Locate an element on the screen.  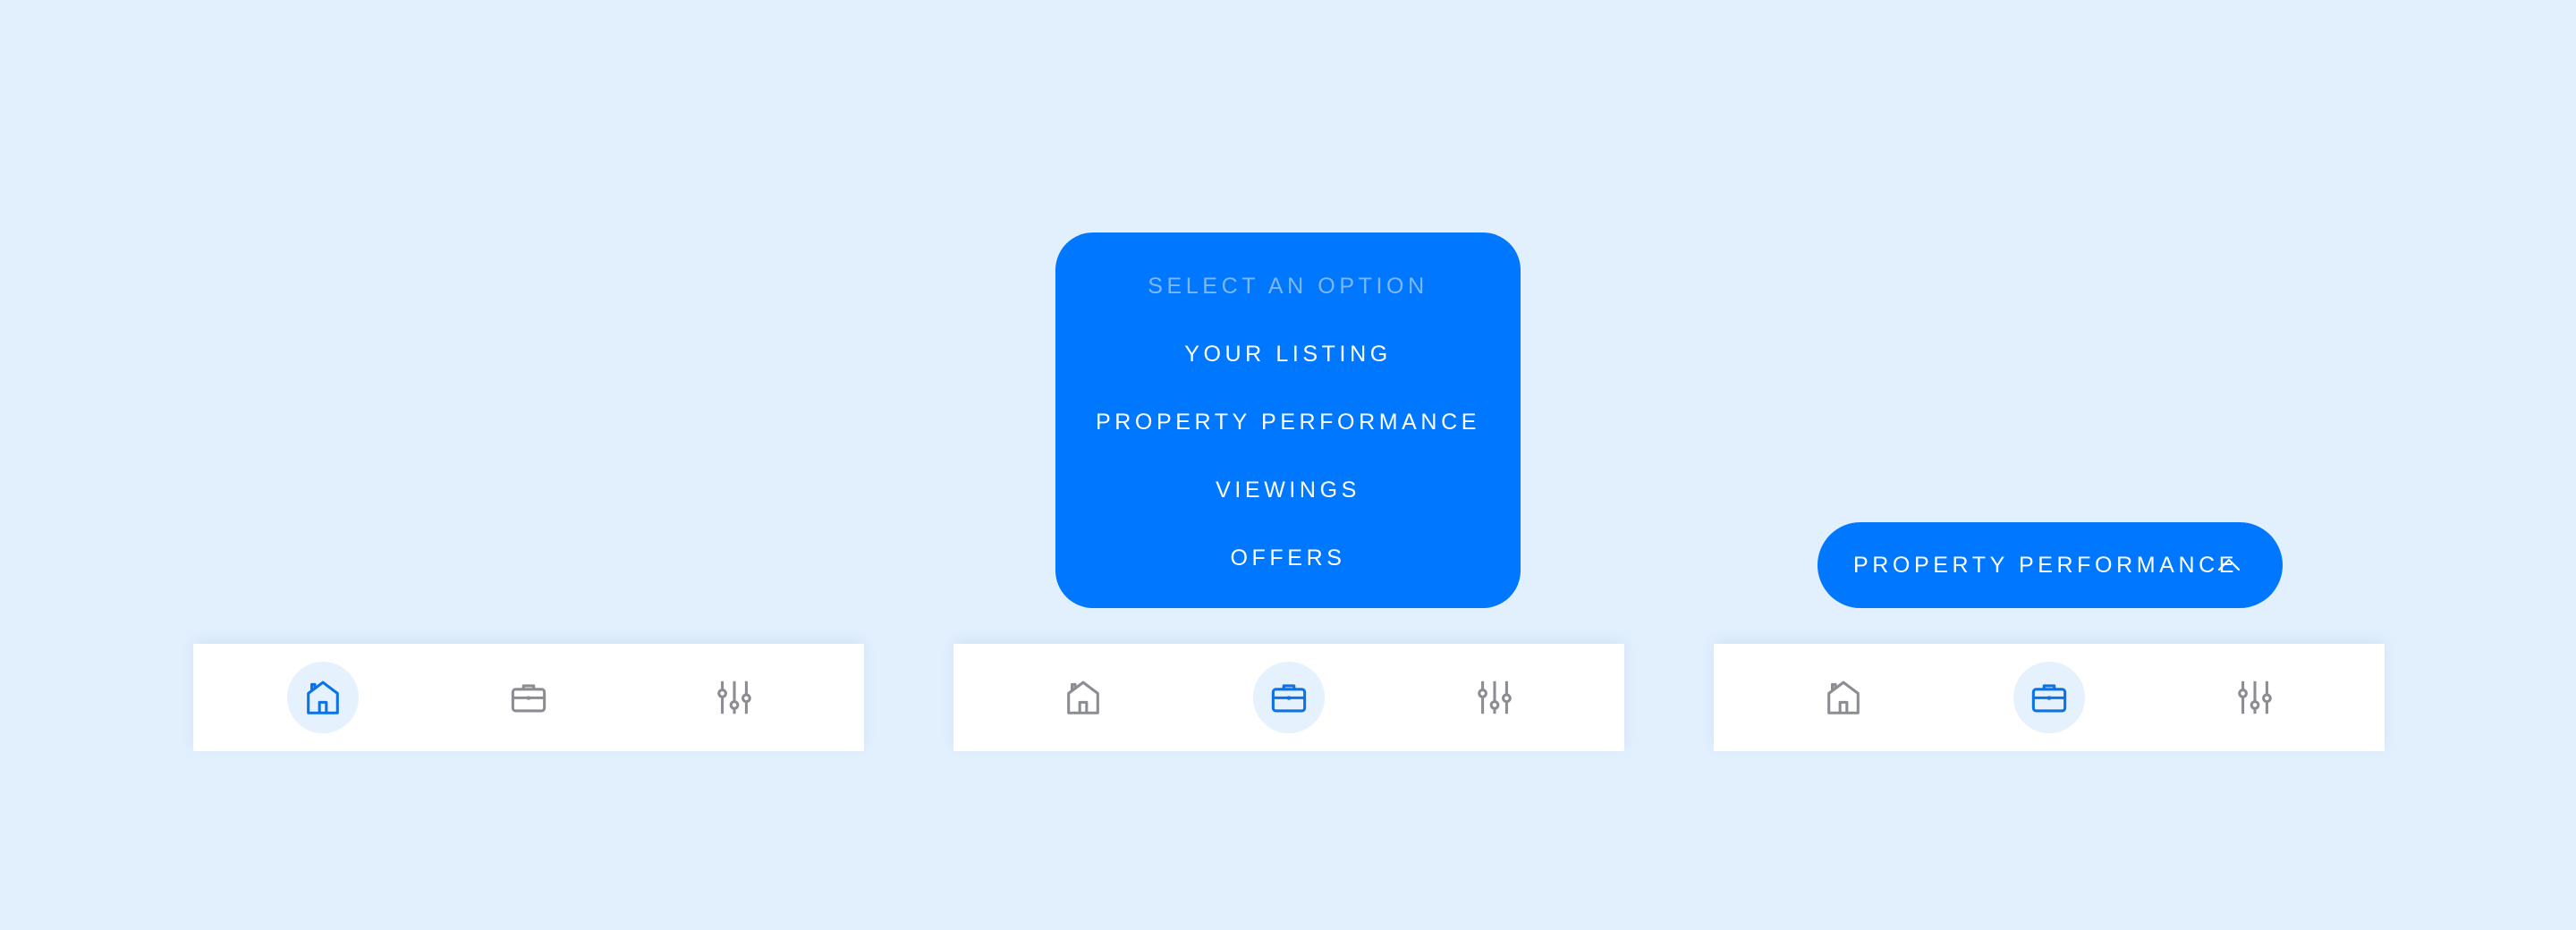
chevron-up-icon is located at coordinates (2229, 564).